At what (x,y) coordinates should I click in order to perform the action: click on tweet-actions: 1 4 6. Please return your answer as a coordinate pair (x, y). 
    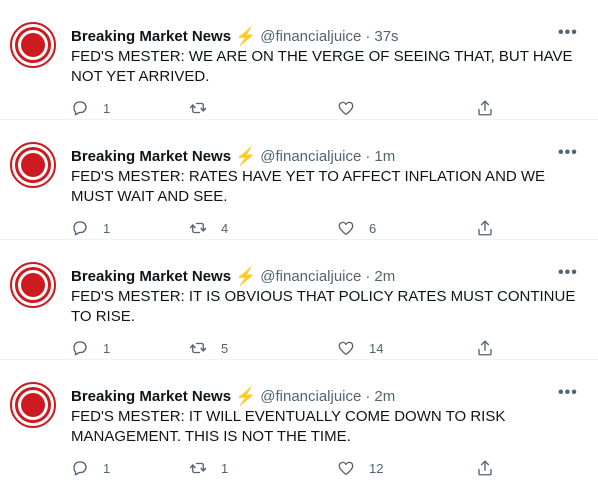
    Looking at the image, I should click on (286, 228).